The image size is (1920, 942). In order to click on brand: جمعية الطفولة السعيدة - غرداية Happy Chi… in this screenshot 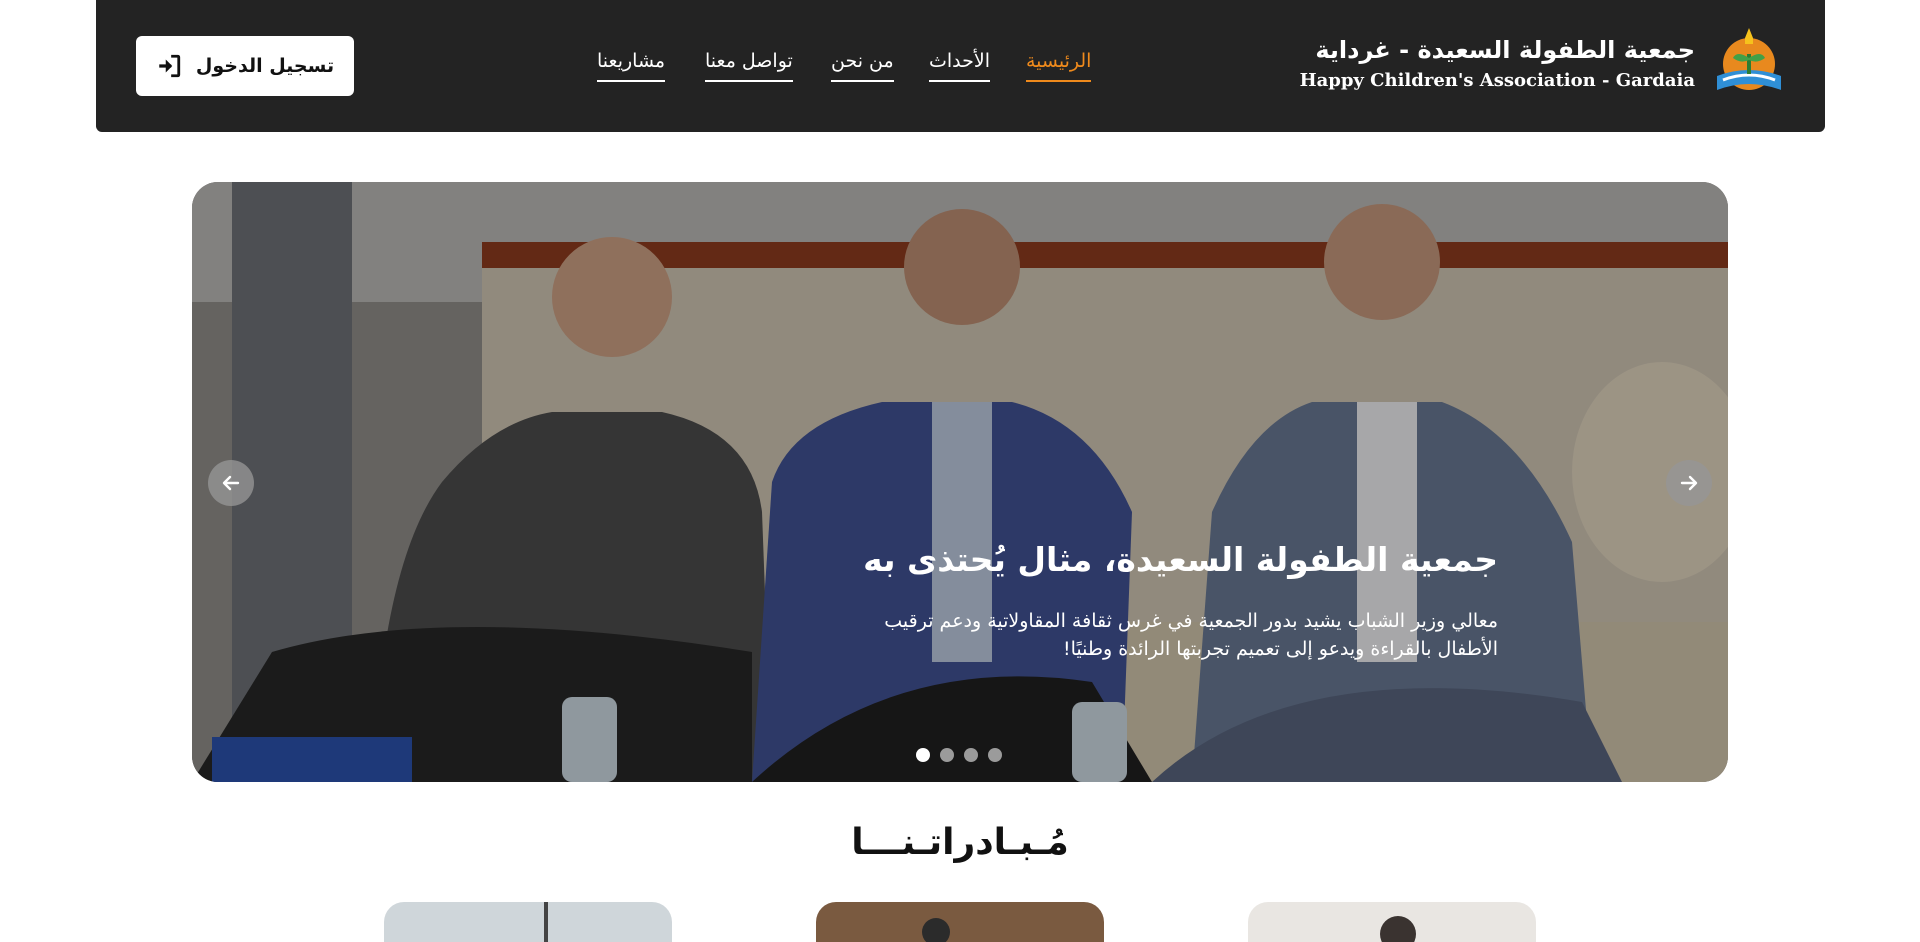, I will do `click(1544, 64)`.